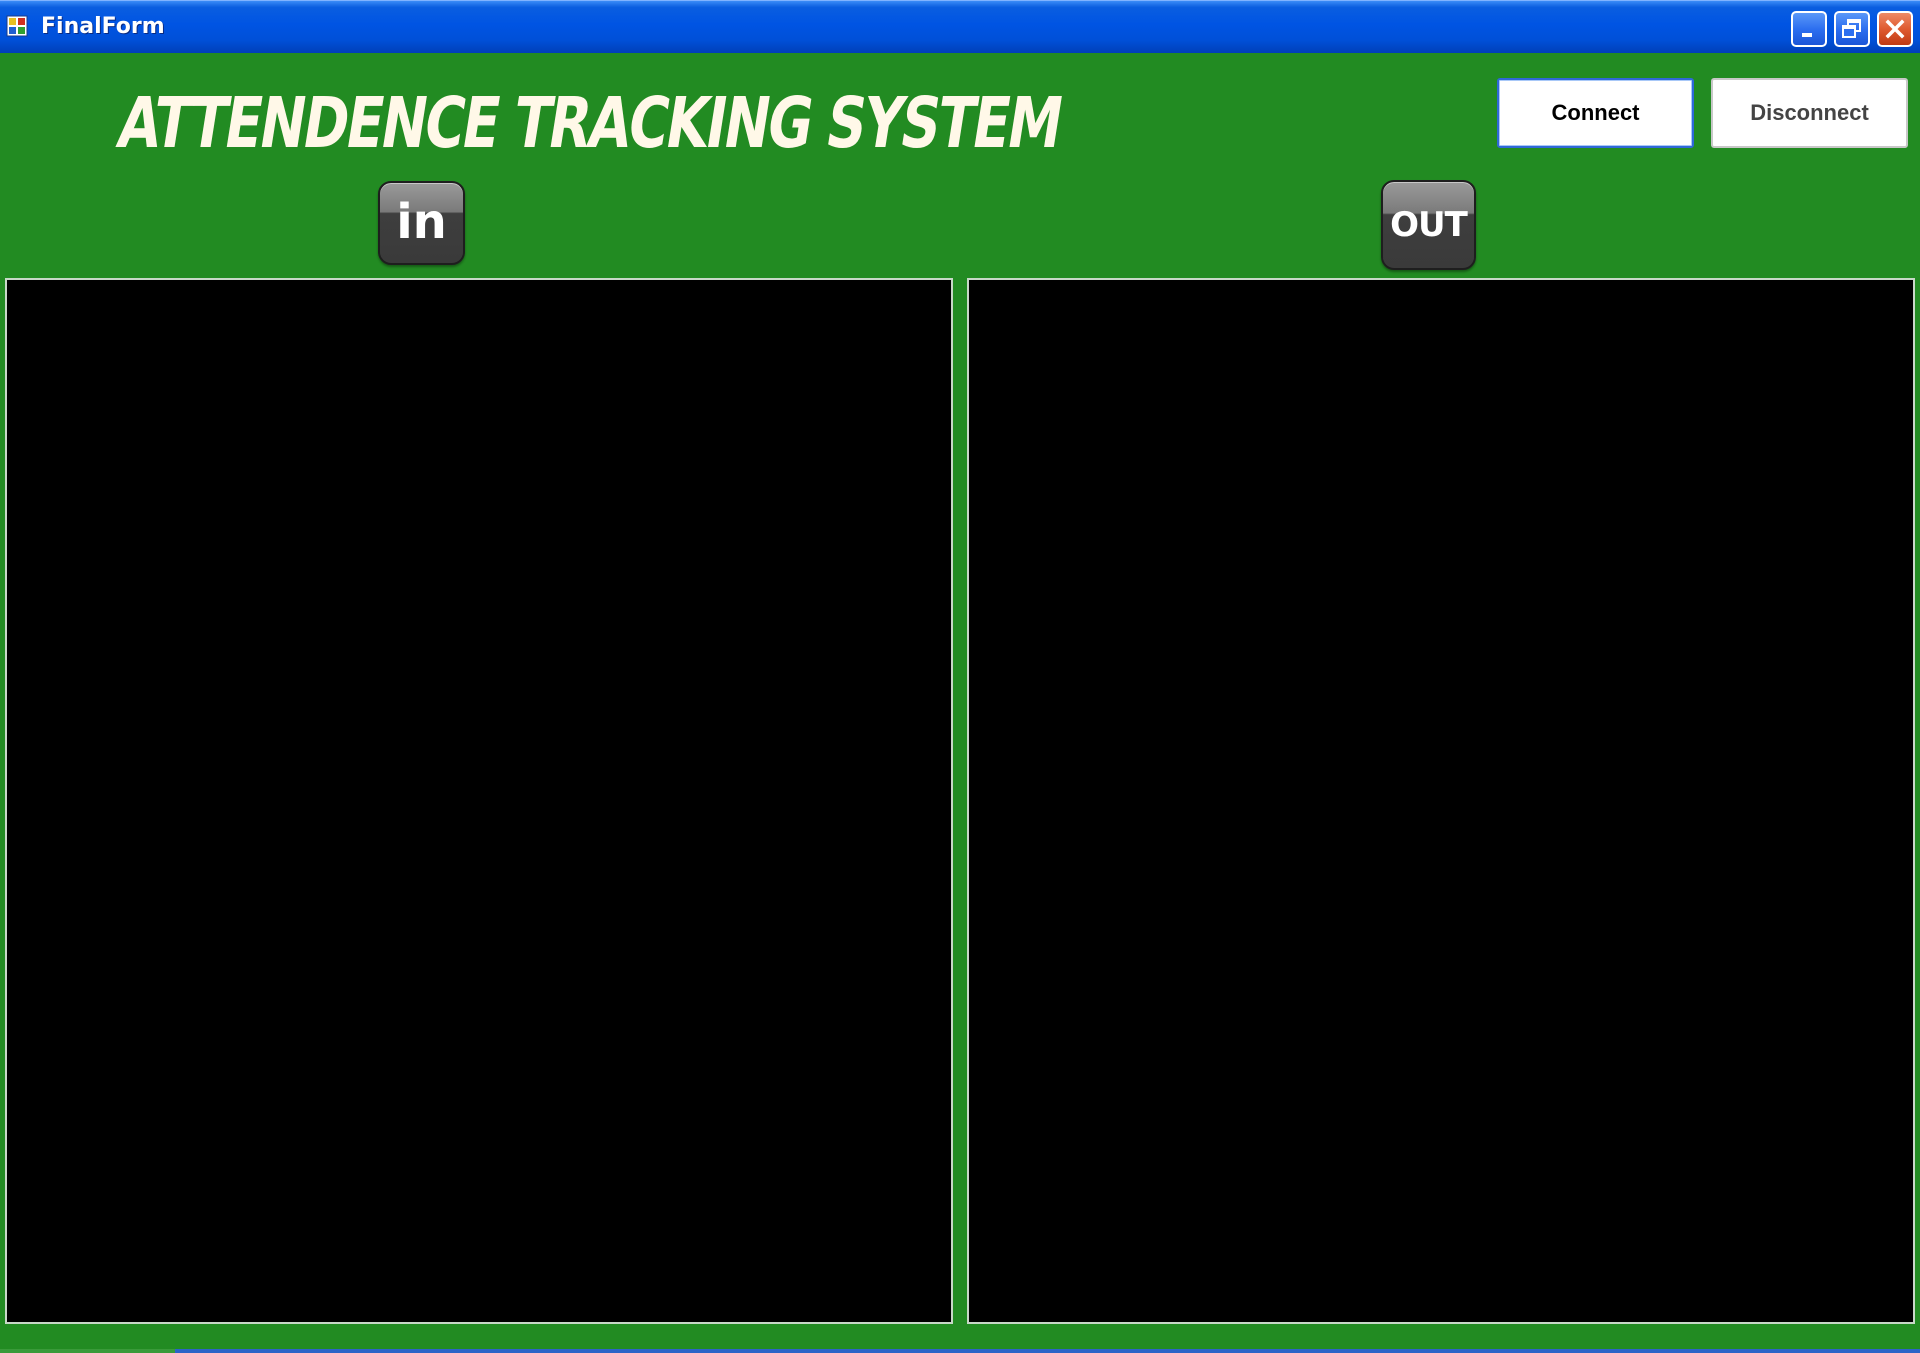 The height and width of the screenshot is (1353, 1920). Describe the element at coordinates (1807, 35) in the screenshot. I see `minimize-icon` at that location.